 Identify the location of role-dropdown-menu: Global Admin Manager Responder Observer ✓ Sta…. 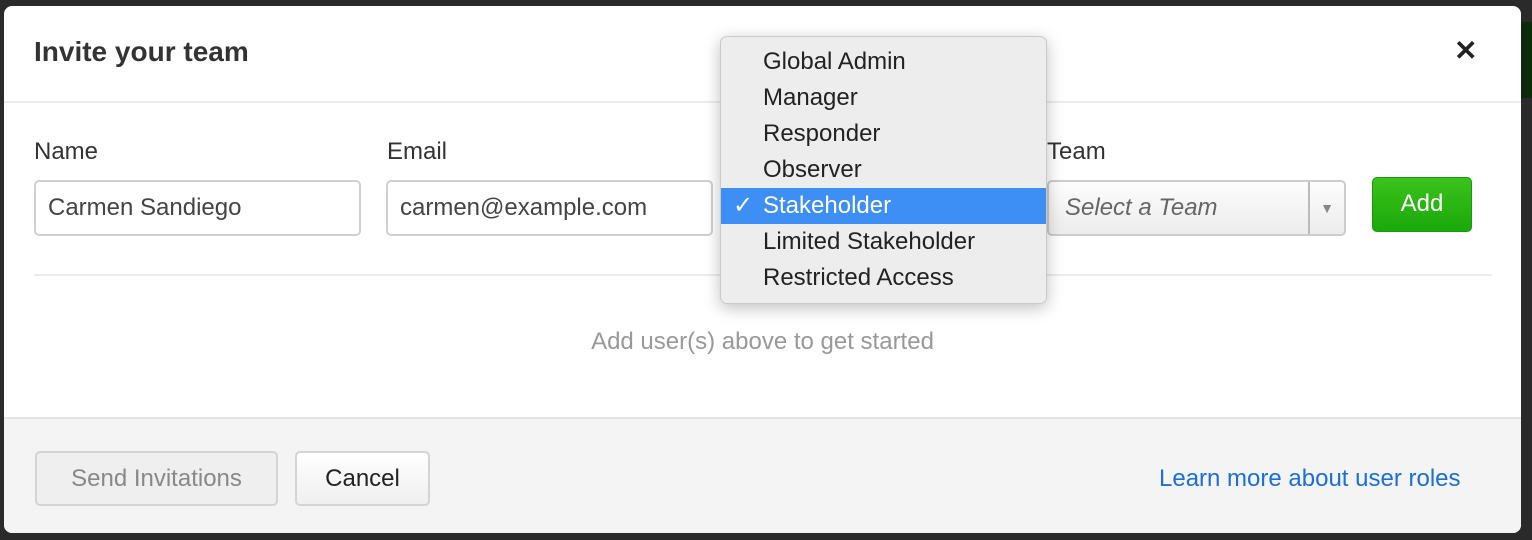
(883, 170).